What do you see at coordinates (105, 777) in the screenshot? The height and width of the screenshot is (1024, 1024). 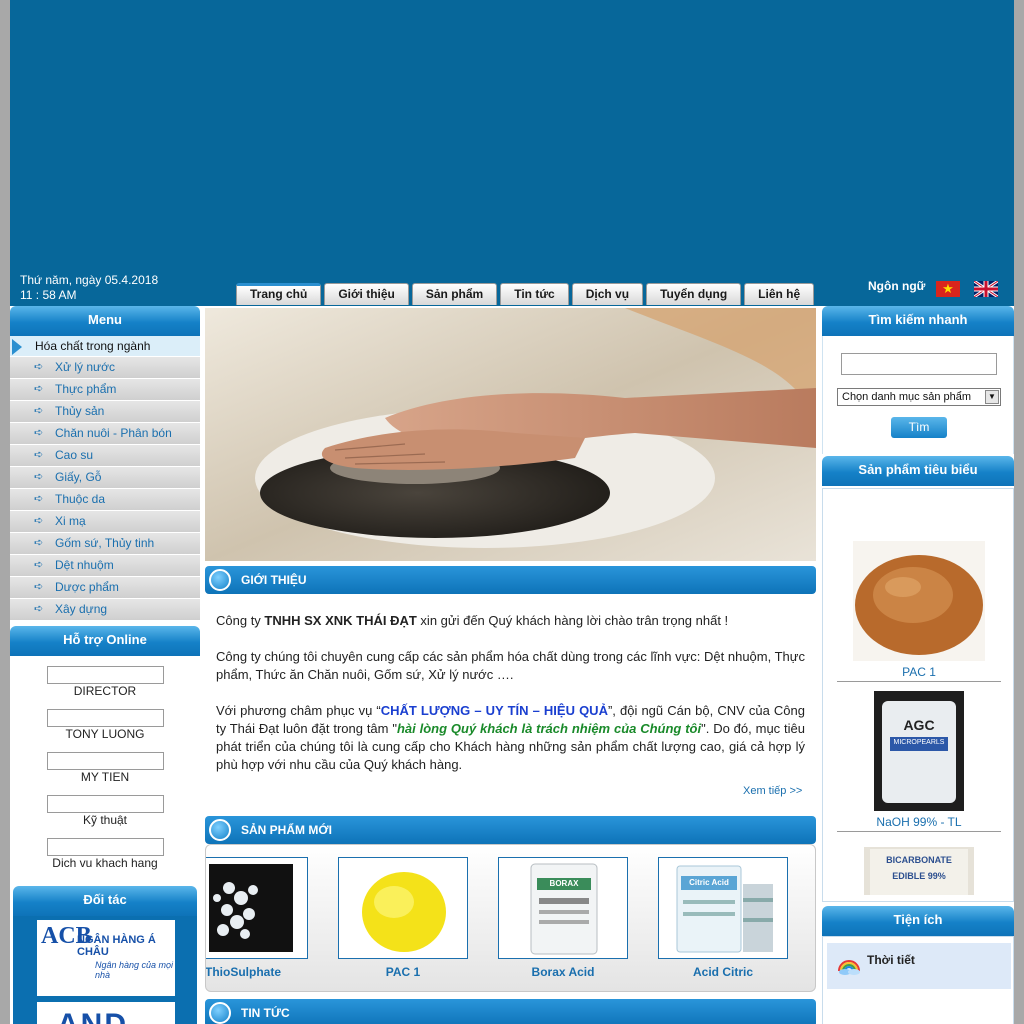 I see `support-contact-name: MY TIEN` at bounding box center [105, 777].